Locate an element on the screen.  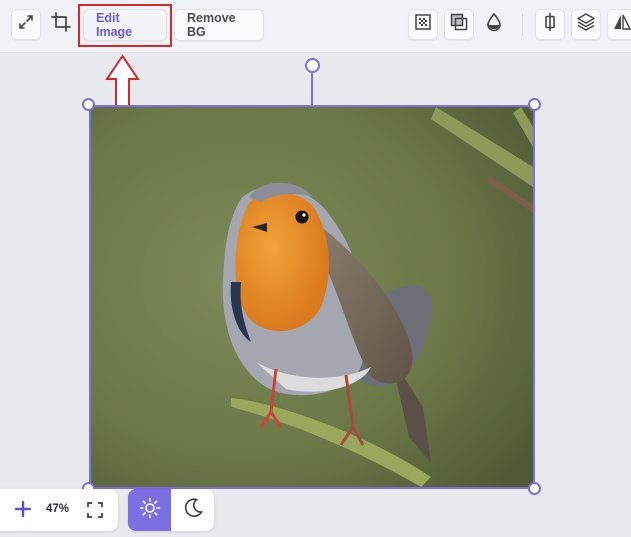
zoom-control: 47% is located at coordinates (59, 510).